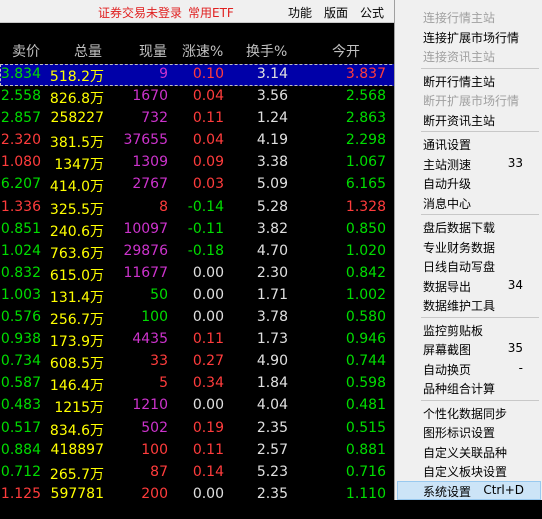 The height and width of the screenshot is (519, 542). Describe the element at coordinates (272, 361) in the screenshot. I see `turnover-cell: 4.90` at that location.